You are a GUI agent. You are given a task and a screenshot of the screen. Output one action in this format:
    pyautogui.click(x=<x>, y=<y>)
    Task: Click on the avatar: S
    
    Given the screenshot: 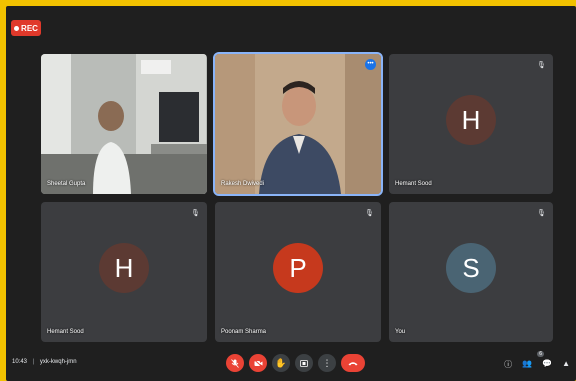 What is the action you would take?
    pyautogui.click(x=471, y=268)
    